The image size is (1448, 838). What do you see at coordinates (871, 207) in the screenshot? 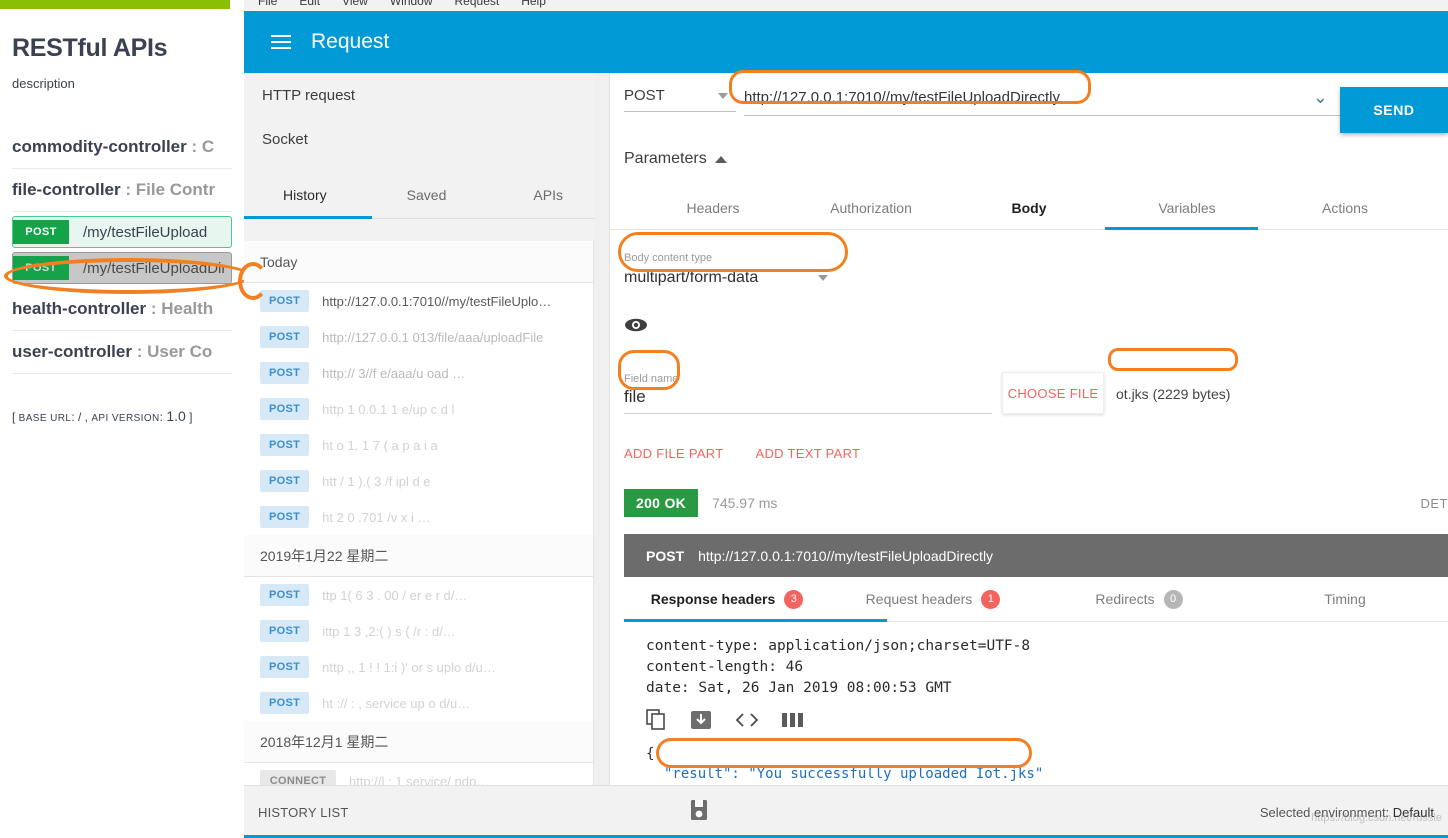
I see `tab-authorization: Authorization` at bounding box center [871, 207].